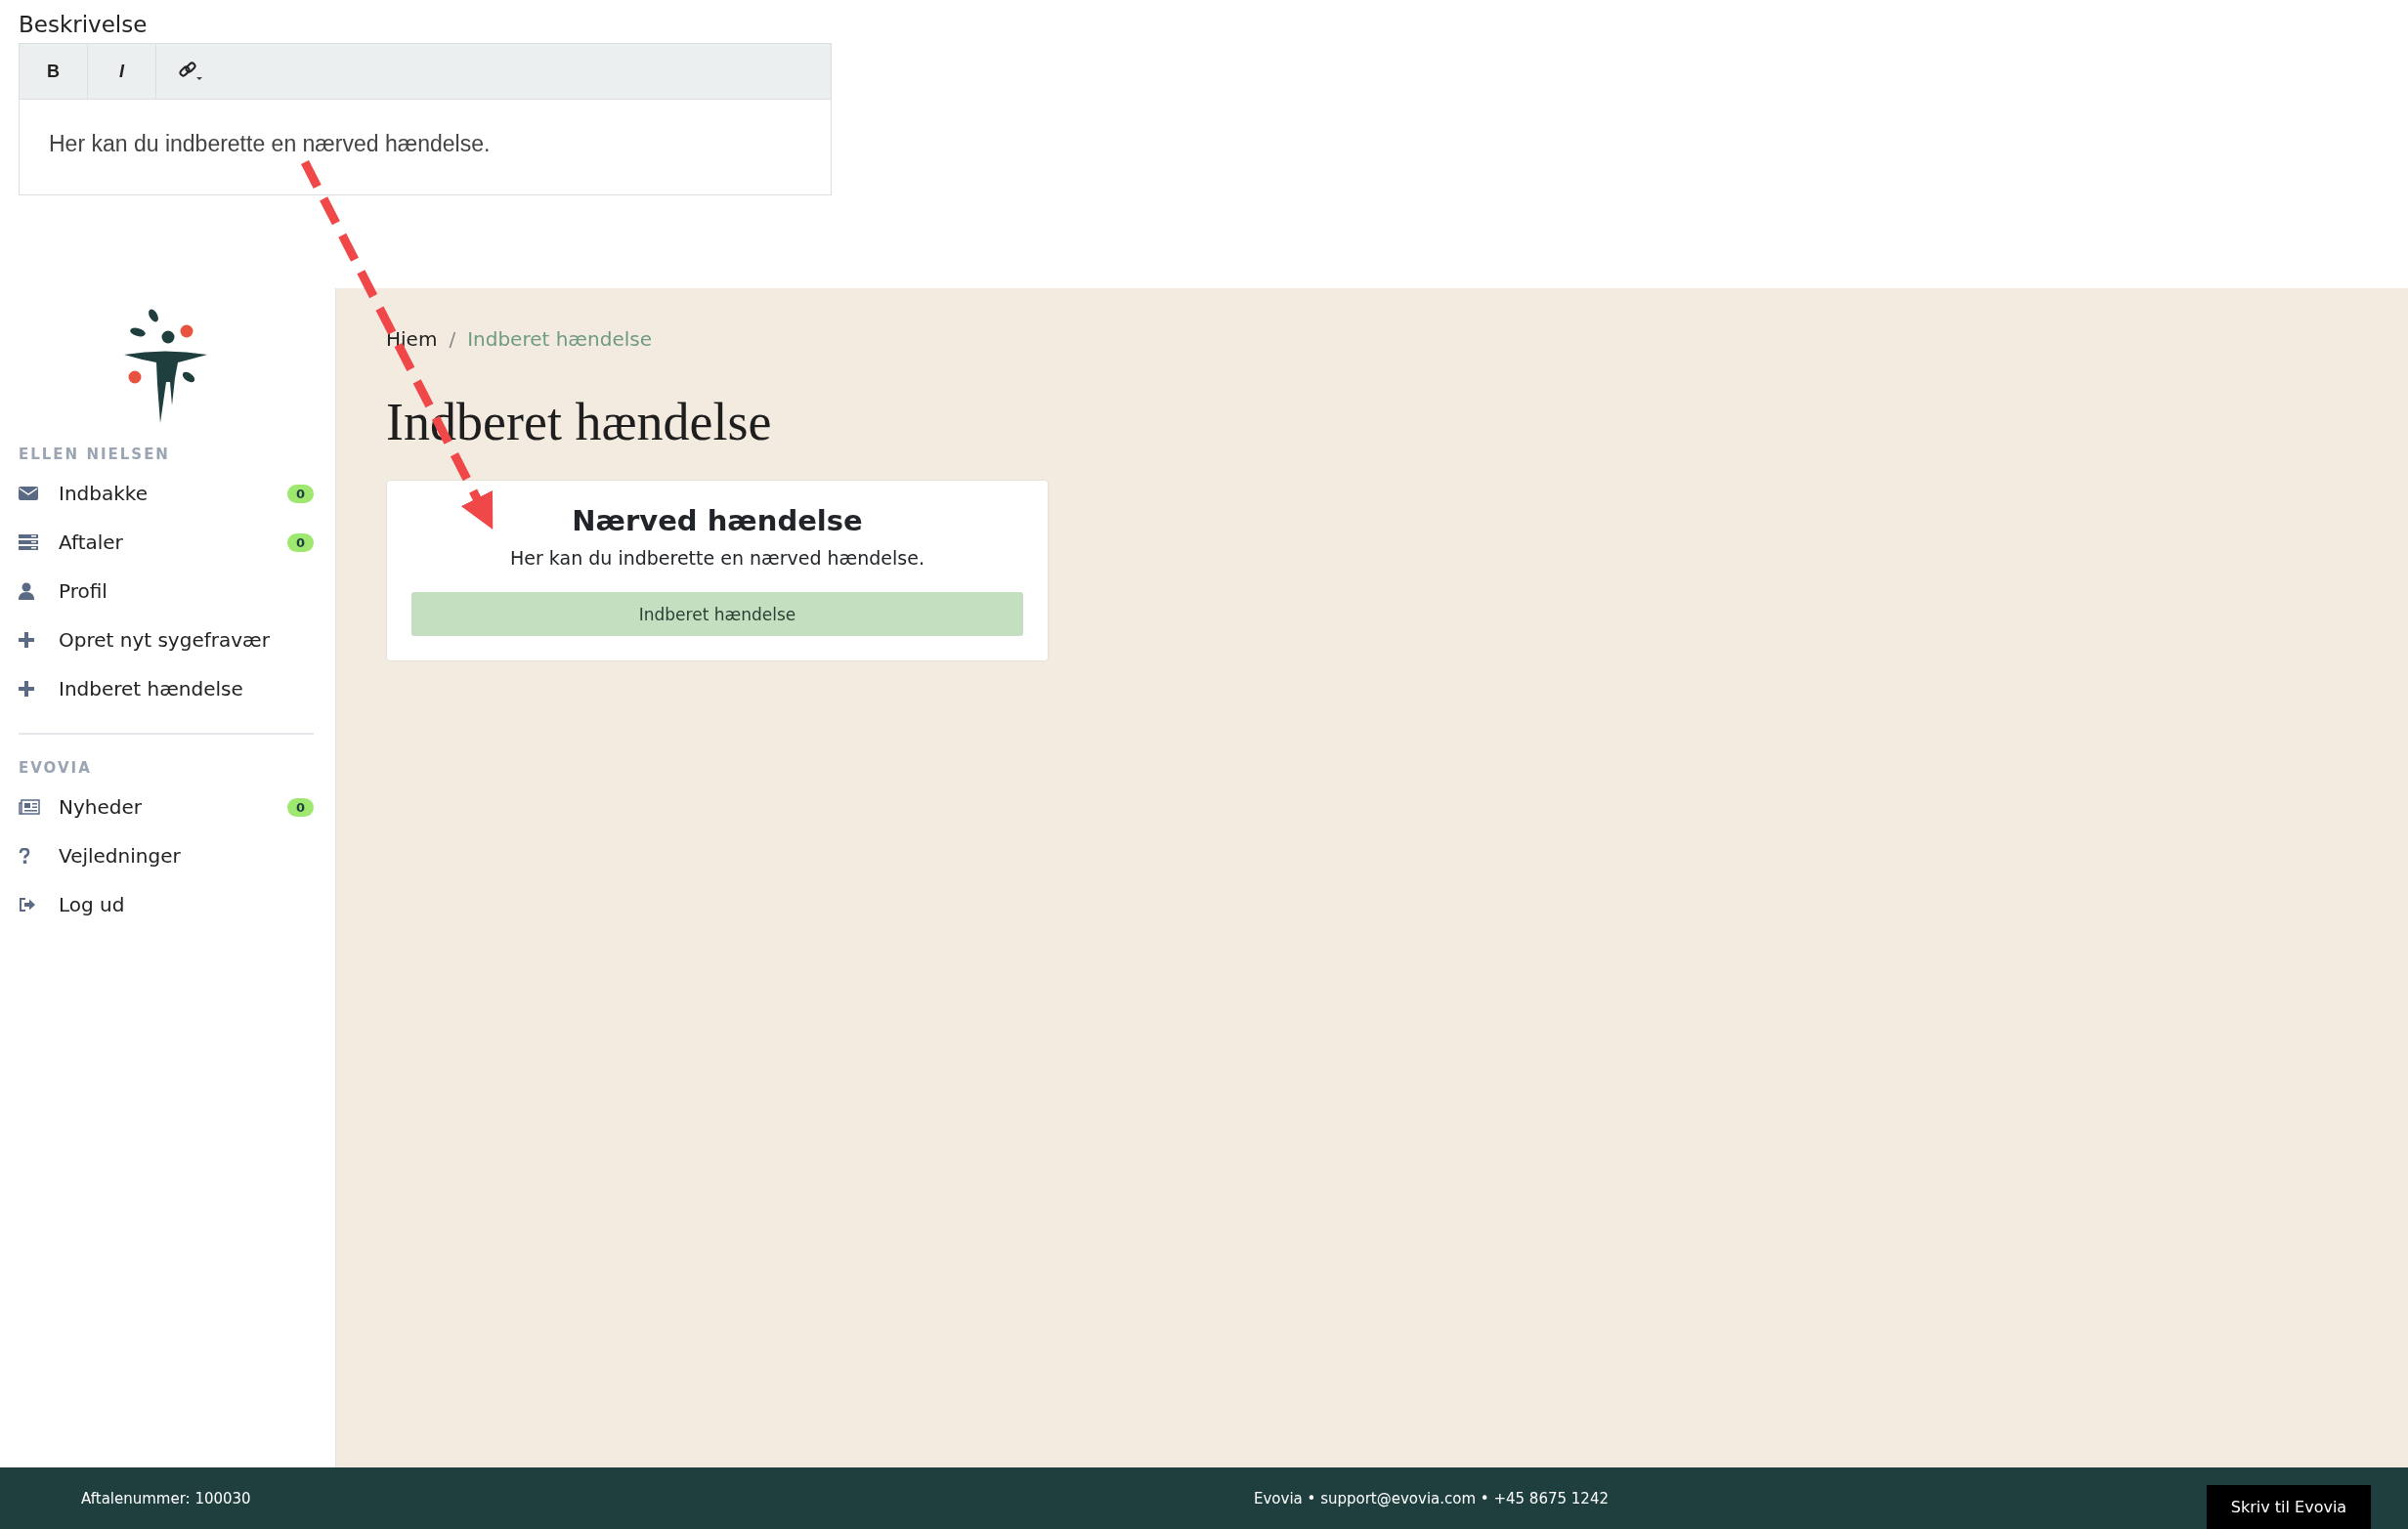  What do you see at coordinates (29, 807) in the screenshot?
I see `newspaper-icon` at bounding box center [29, 807].